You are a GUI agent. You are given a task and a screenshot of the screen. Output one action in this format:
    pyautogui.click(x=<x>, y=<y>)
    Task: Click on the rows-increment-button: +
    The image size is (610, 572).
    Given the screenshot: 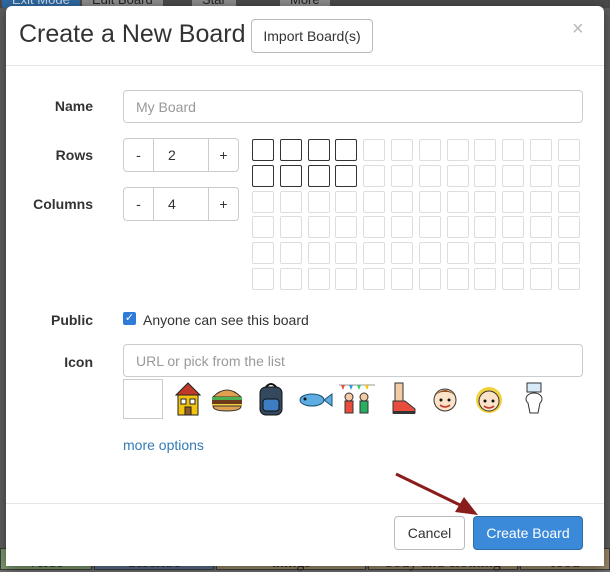 What is the action you would take?
    pyautogui.click(x=223, y=155)
    